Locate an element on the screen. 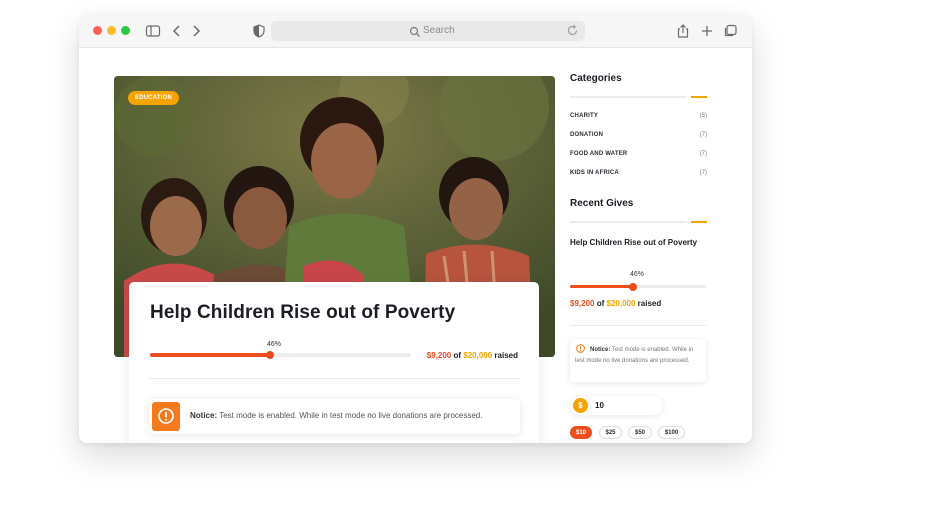 The width and height of the screenshot is (939, 509). notice-icon-box is located at coordinates (166, 416).